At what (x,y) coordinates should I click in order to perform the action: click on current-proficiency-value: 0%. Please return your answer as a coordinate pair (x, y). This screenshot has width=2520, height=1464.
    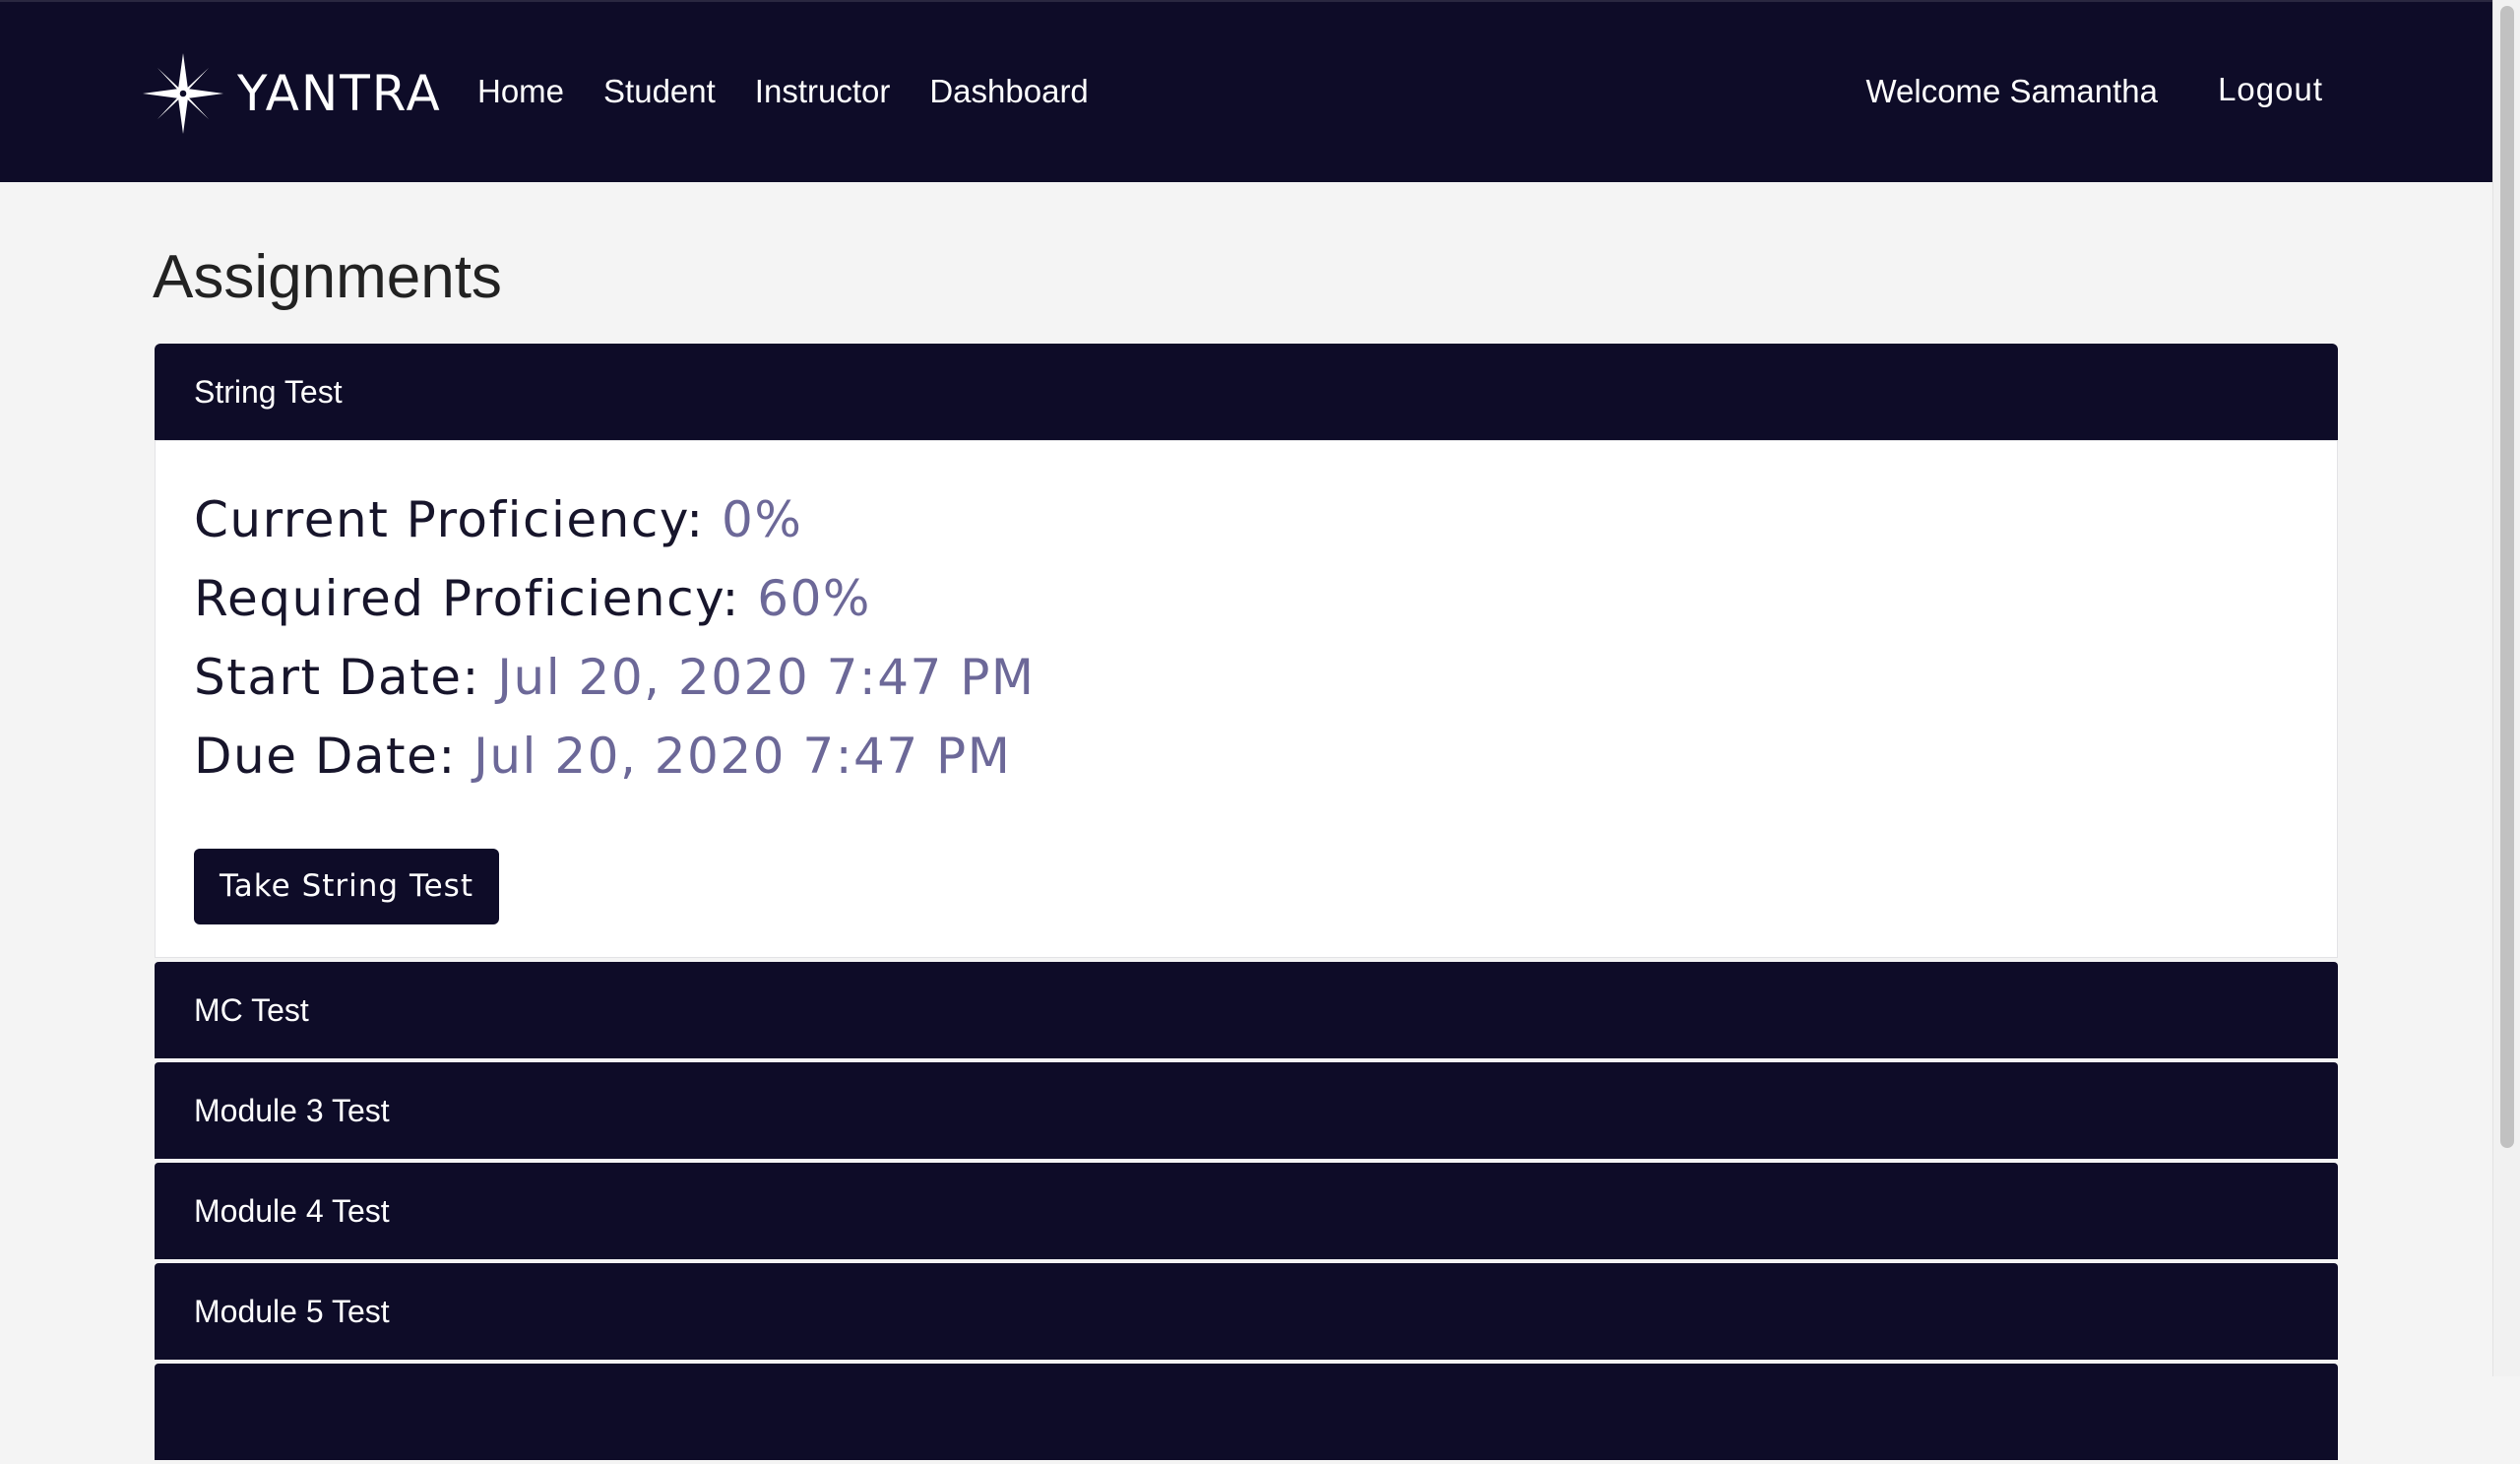
    Looking at the image, I should click on (762, 520).